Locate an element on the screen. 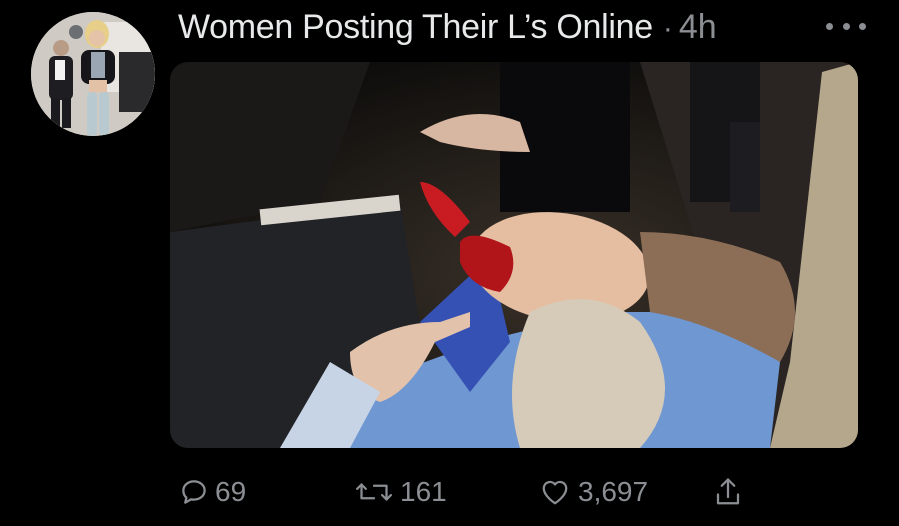 The image size is (899, 526). reply-icon is located at coordinates (194, 492).